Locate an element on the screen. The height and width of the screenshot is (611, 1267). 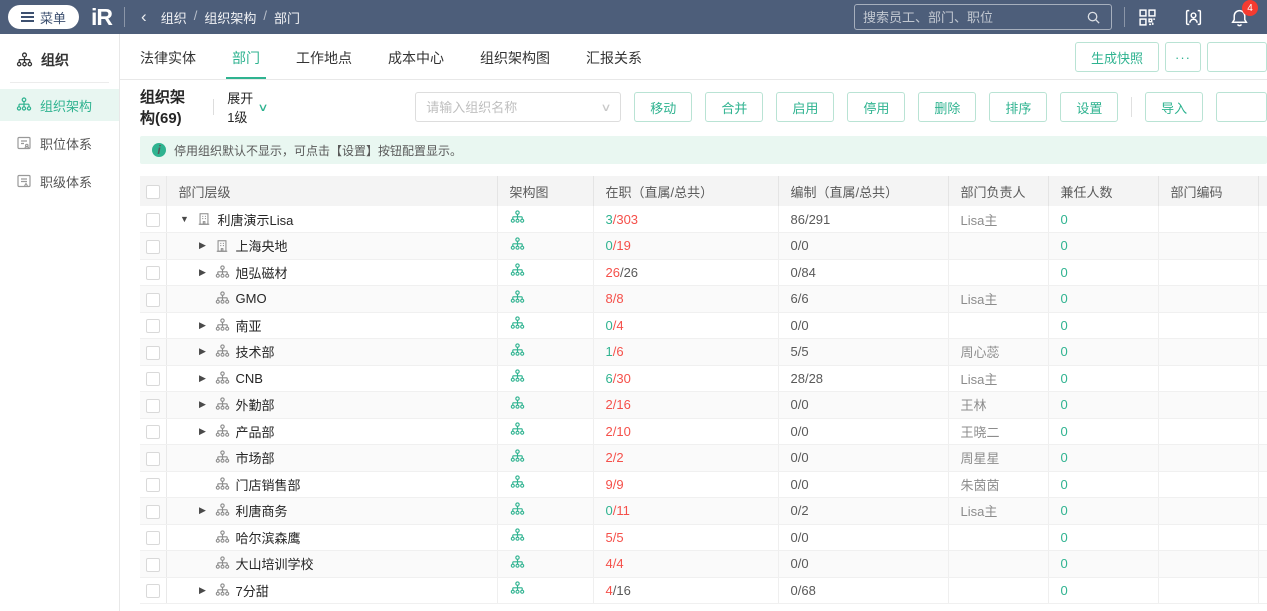
tab-org-chart: 组织架构图 is located at coordinates (515, 57).